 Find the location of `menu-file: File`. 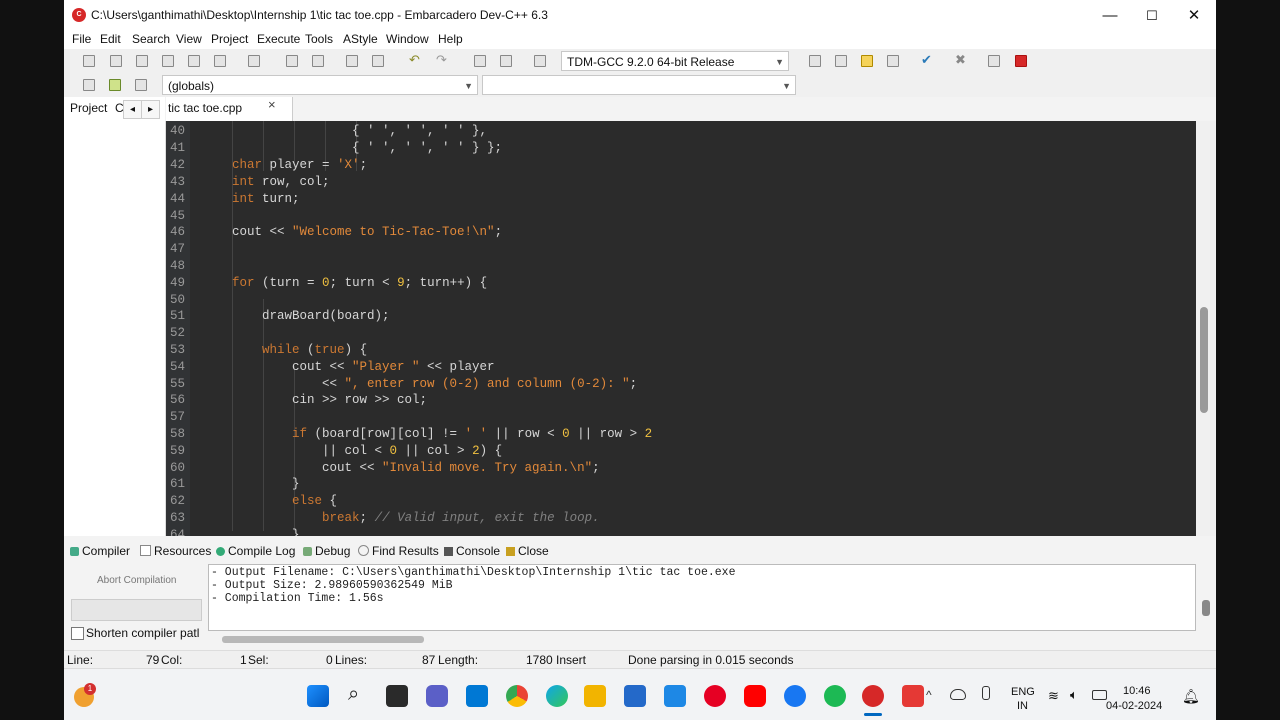

menu-file: File is located at coordinates (81, 39).